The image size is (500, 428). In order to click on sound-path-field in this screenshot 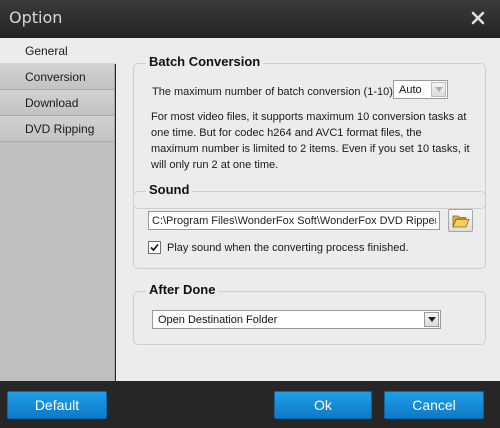, I will do `click(294, 220)`.